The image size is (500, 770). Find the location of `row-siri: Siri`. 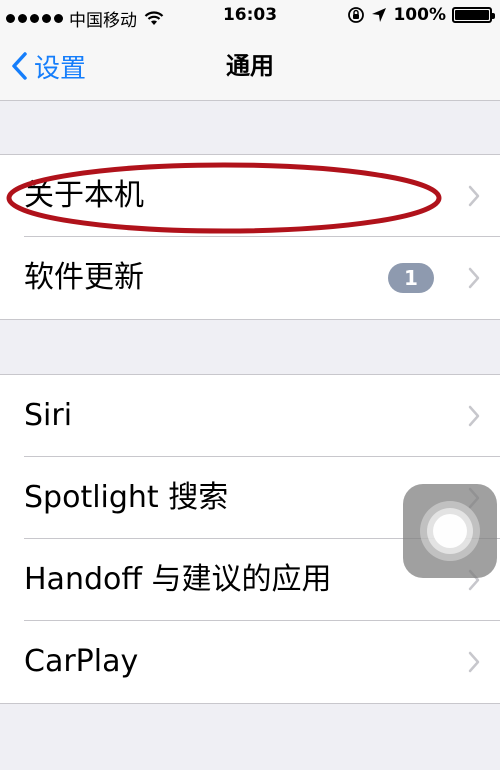

row-siri: Siri is located at coordinates (250, 416).